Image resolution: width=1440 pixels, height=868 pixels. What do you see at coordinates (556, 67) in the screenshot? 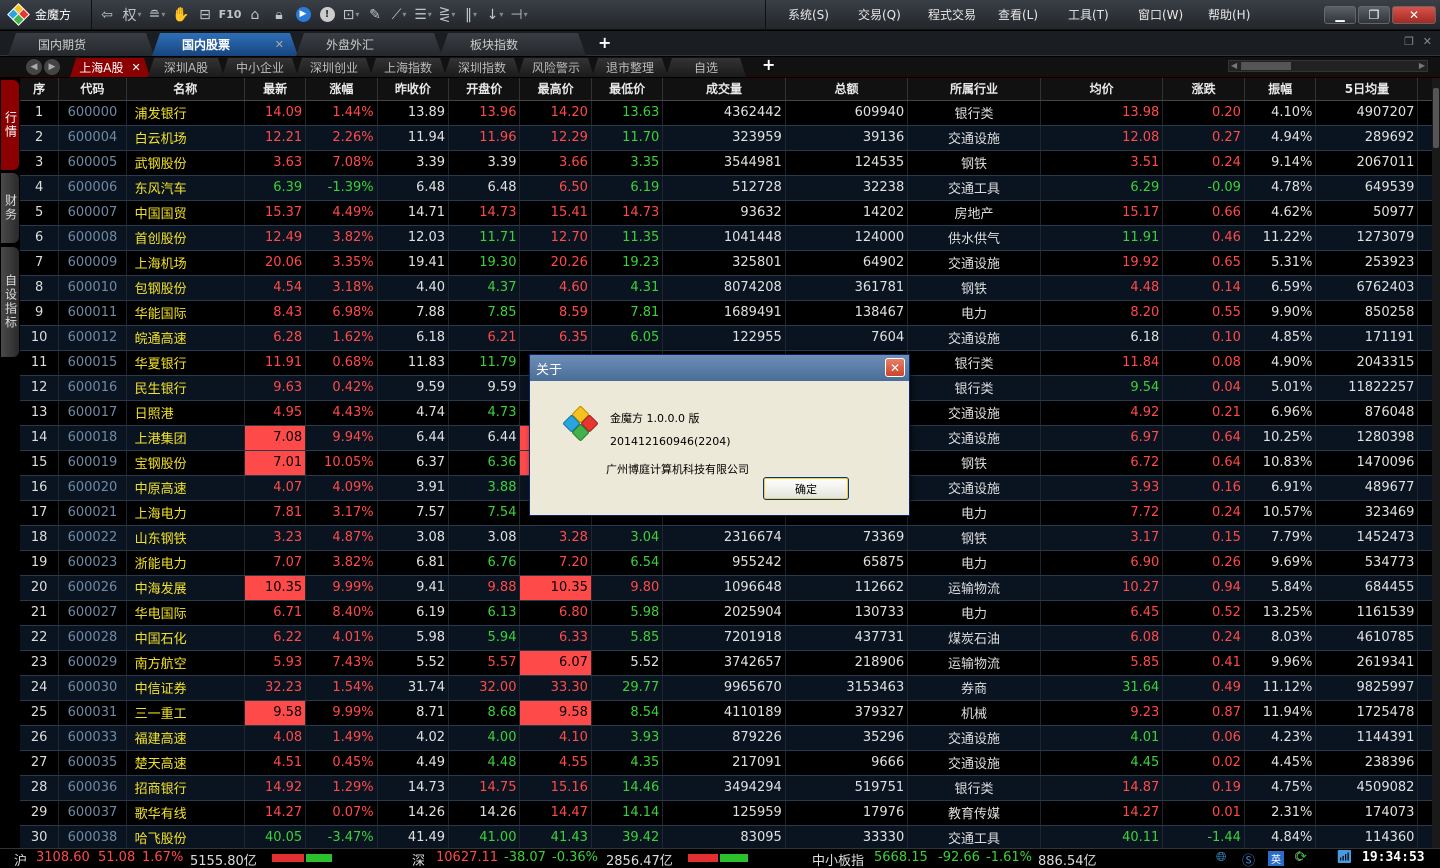
I see `subtab-risk-warning: 风险警示` at bounding box center [556, 67].